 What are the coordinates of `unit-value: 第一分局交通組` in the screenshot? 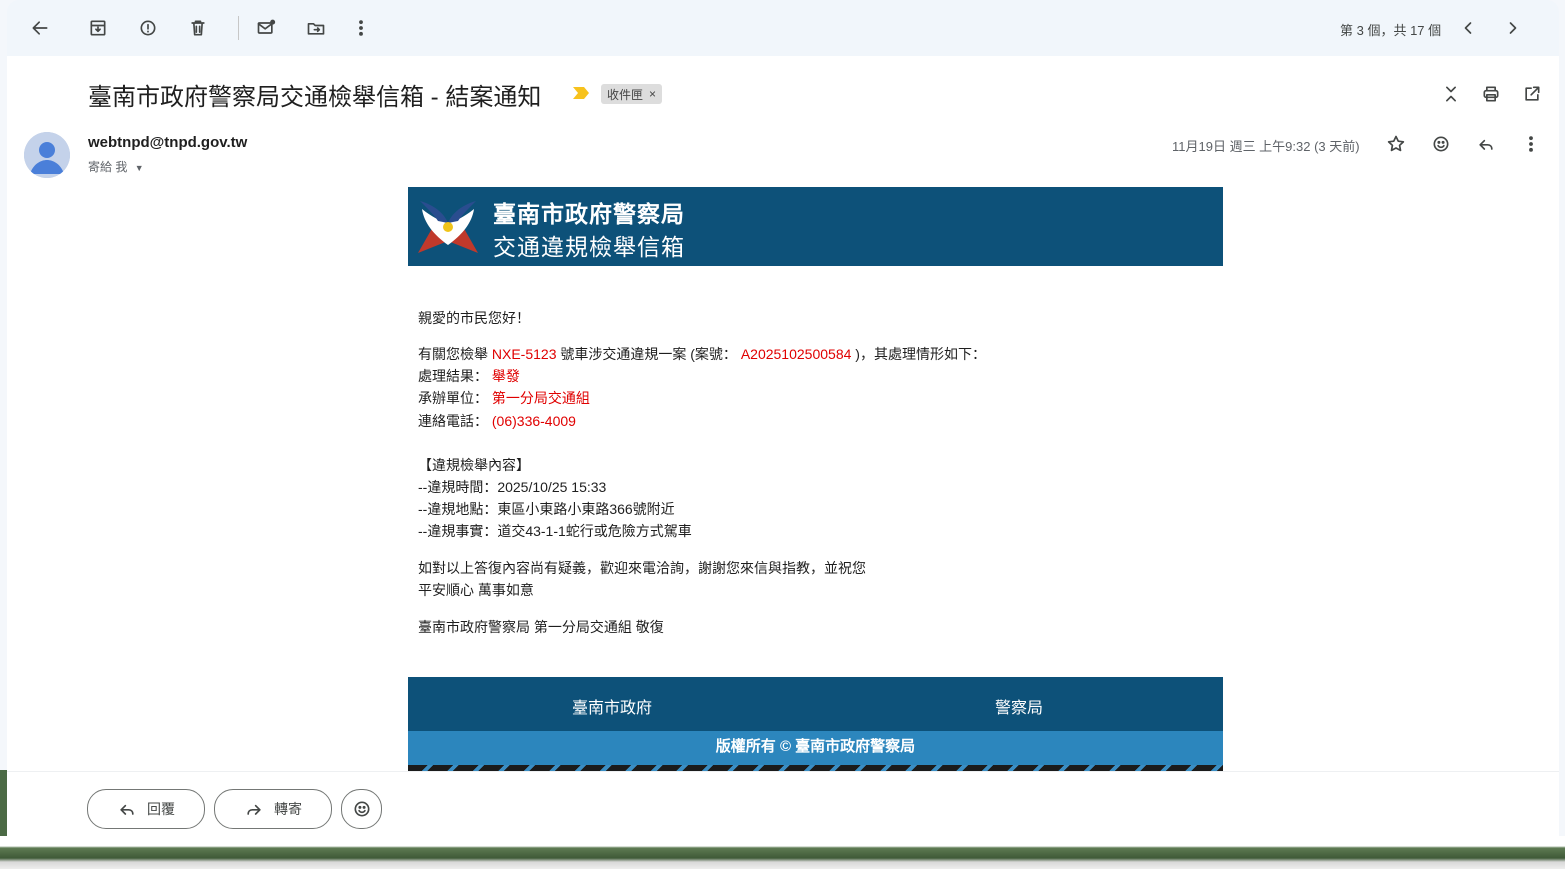 It's located at (540, 398).